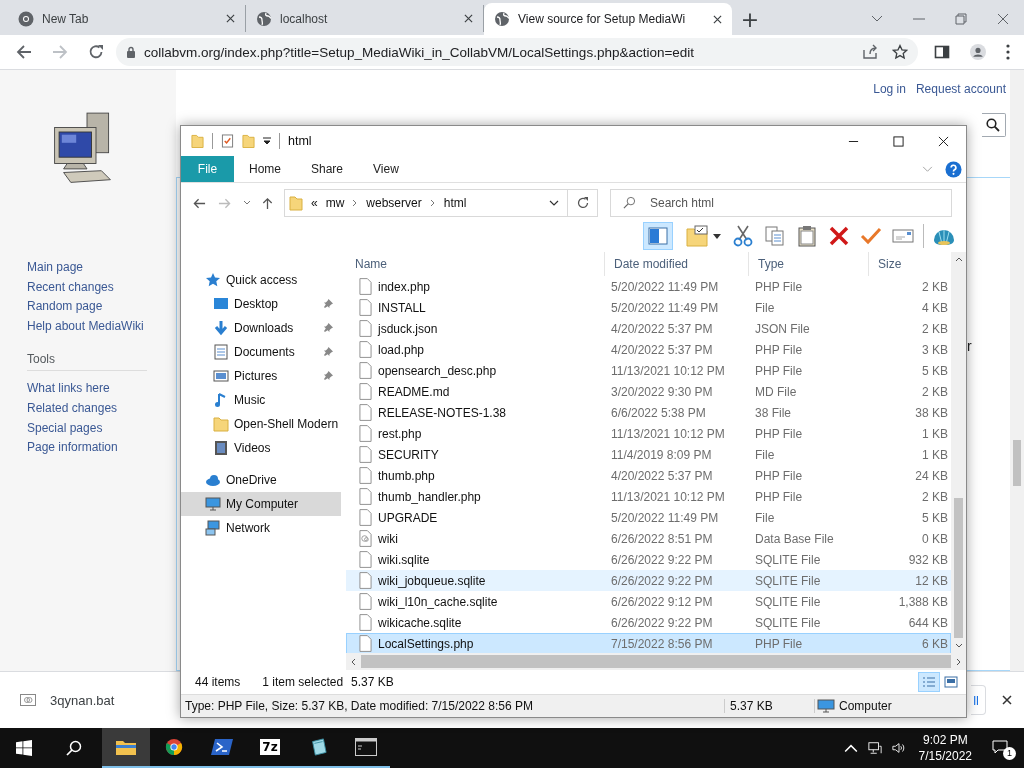 The image size is (1024, 768). Describe the element at coordinates (945, 748) in the screenshot. I see `clock: 9:02 PM 7/15/2022` at that location.